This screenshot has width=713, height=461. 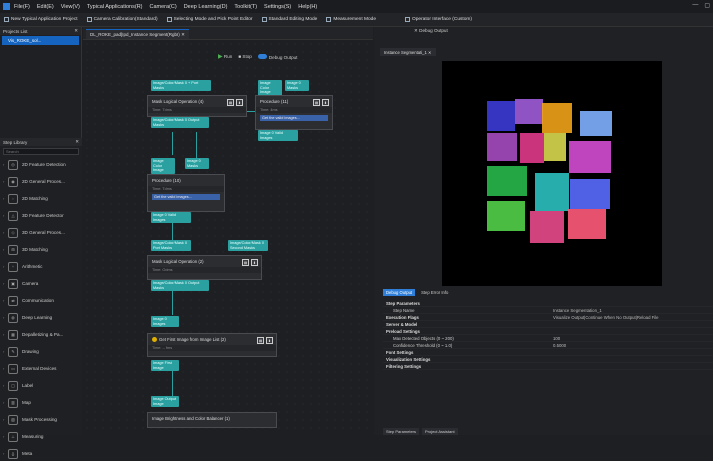 What do you see at coordinates (548, 324) in the screenshot?
I see `param-row: Server & Model` at bounding box center [548, 324].